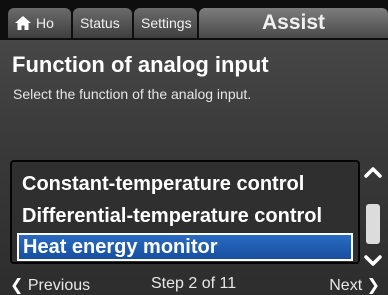 This screenshot has height=295, width=388. Describe the element at coordinates (140, 64) in the screenshot. I see `page-title: Function of analog input` at that location.